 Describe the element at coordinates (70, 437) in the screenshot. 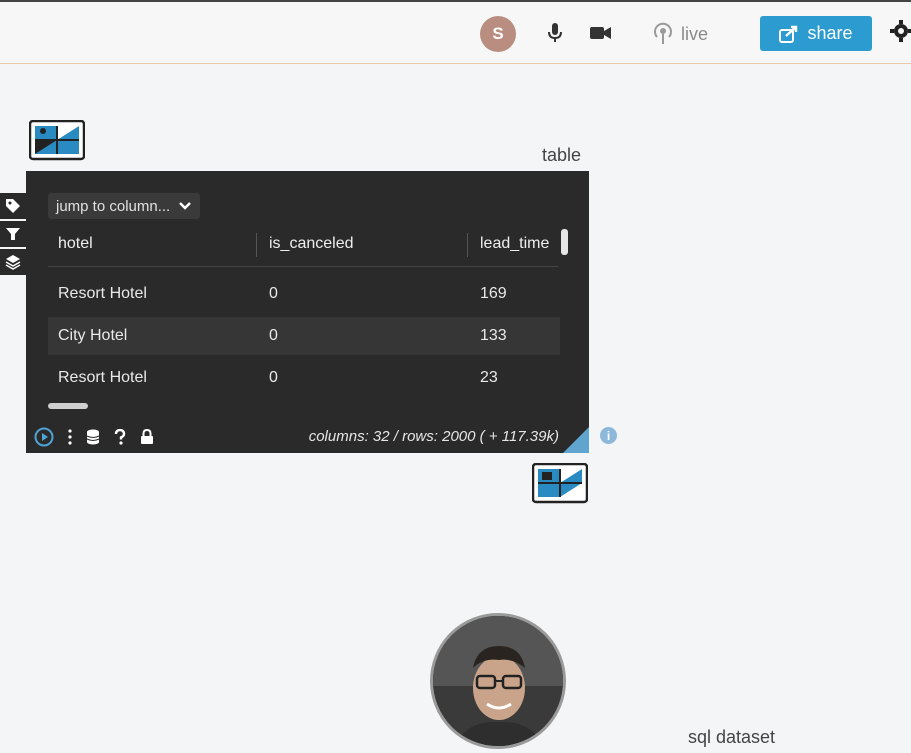

I see `more-options-icon` at that location.